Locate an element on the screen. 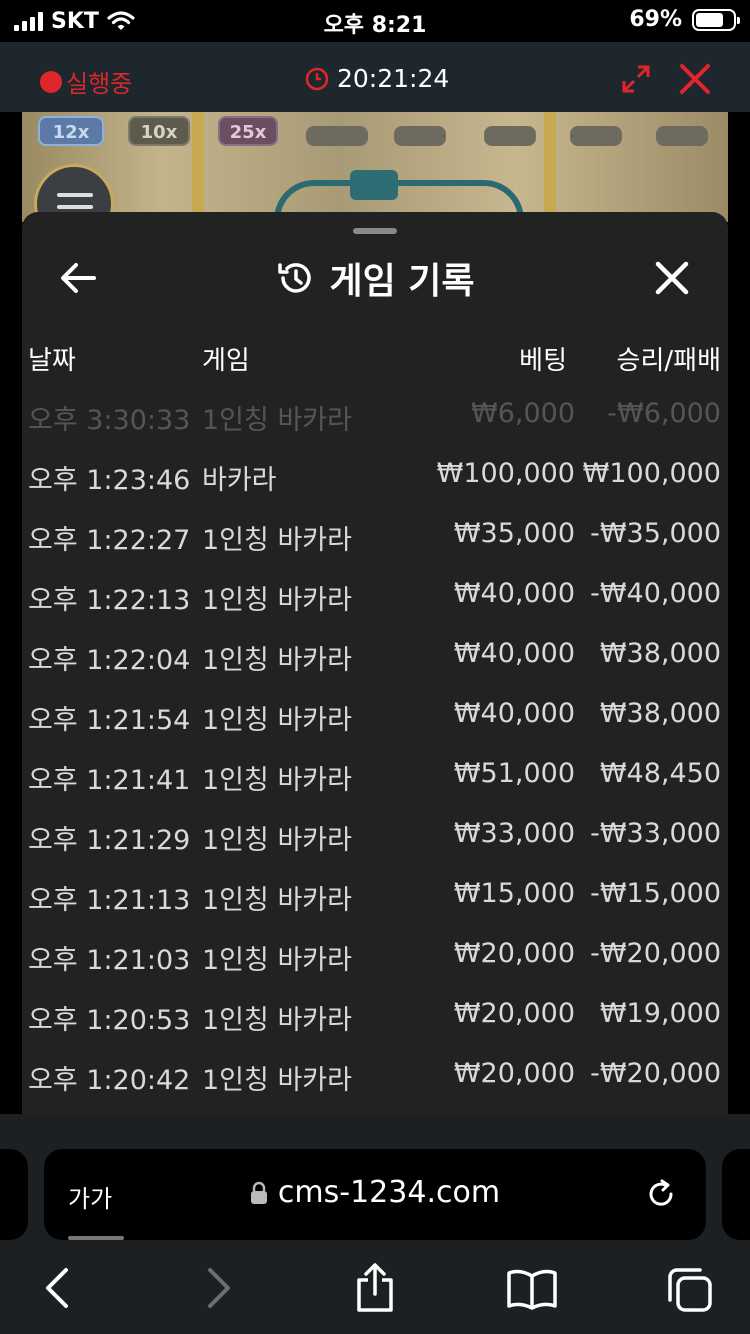  close-game-icon is located at coordinates (695, 79).